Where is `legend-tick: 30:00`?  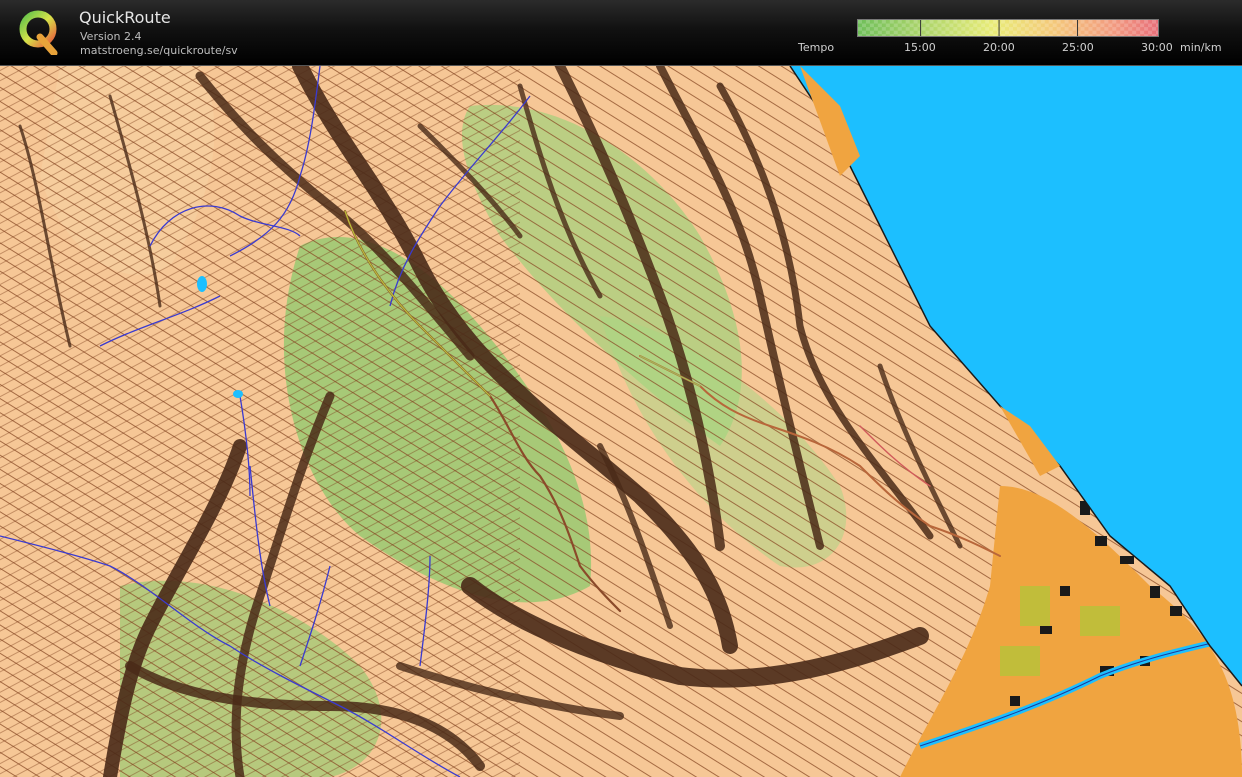
legend-tick: 30:00 is located at coordinates (1157, 47).